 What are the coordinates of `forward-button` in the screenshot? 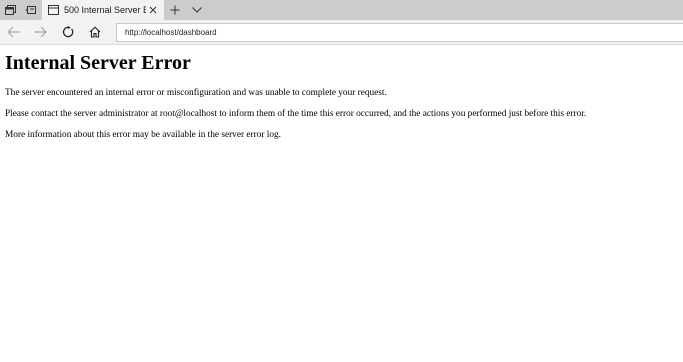 It's located at (40, 32).